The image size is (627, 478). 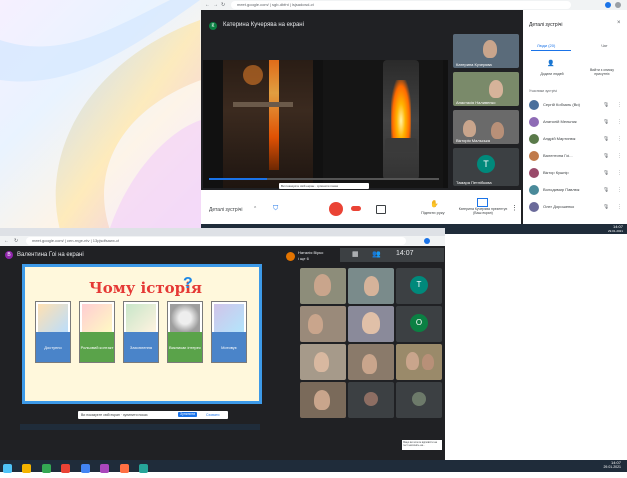 I want to click on tab-people: Люди (20), so click(x=546, y=45).